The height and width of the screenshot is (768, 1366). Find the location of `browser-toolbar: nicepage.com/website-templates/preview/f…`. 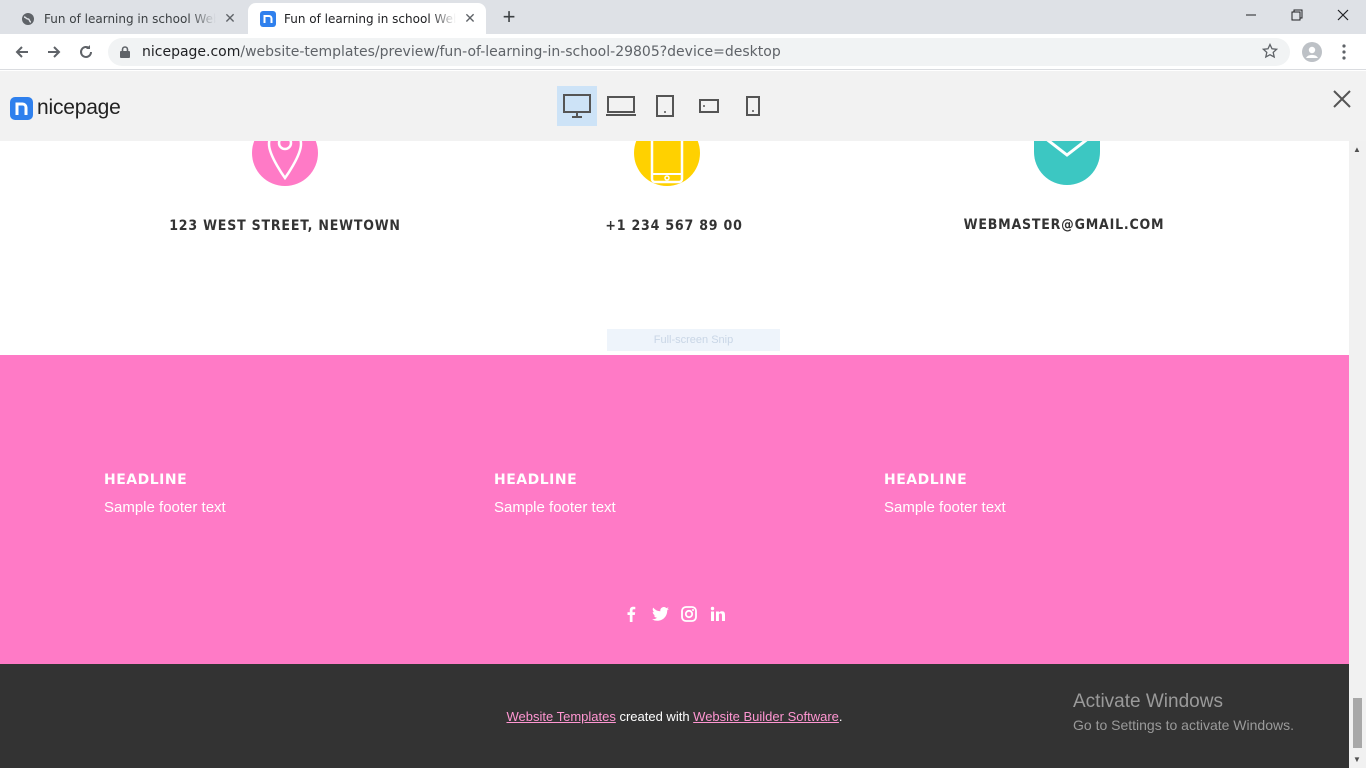

browser-toolbar: nicepage.com/website-templates/preview/f… is located at coordinates (683, 52).